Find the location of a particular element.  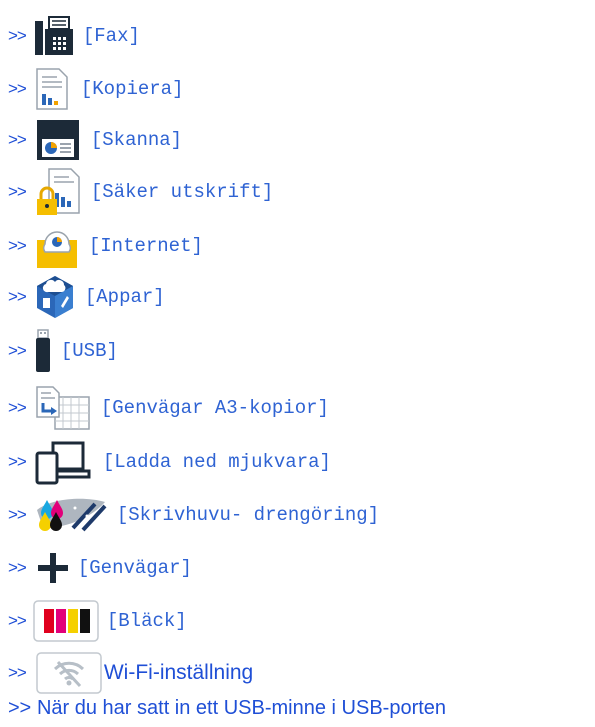

secure-print-label: [Säker utskrift] is located at coordinates (182, 192).